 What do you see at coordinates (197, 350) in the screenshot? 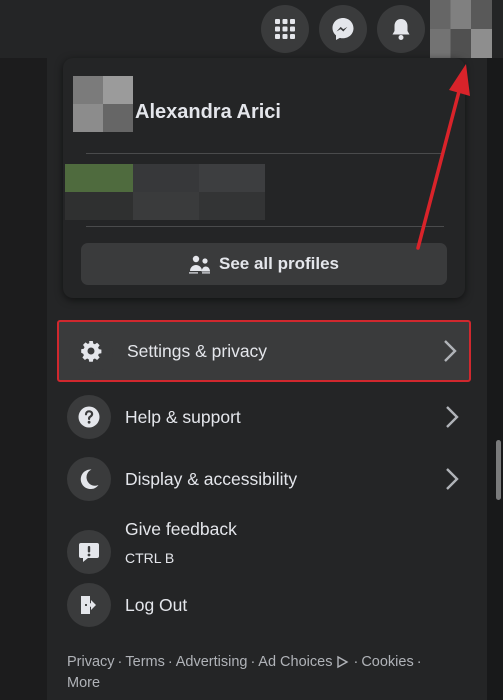
I see `menu-item-label: Settings & privacy` at bounding box center [197, 350].